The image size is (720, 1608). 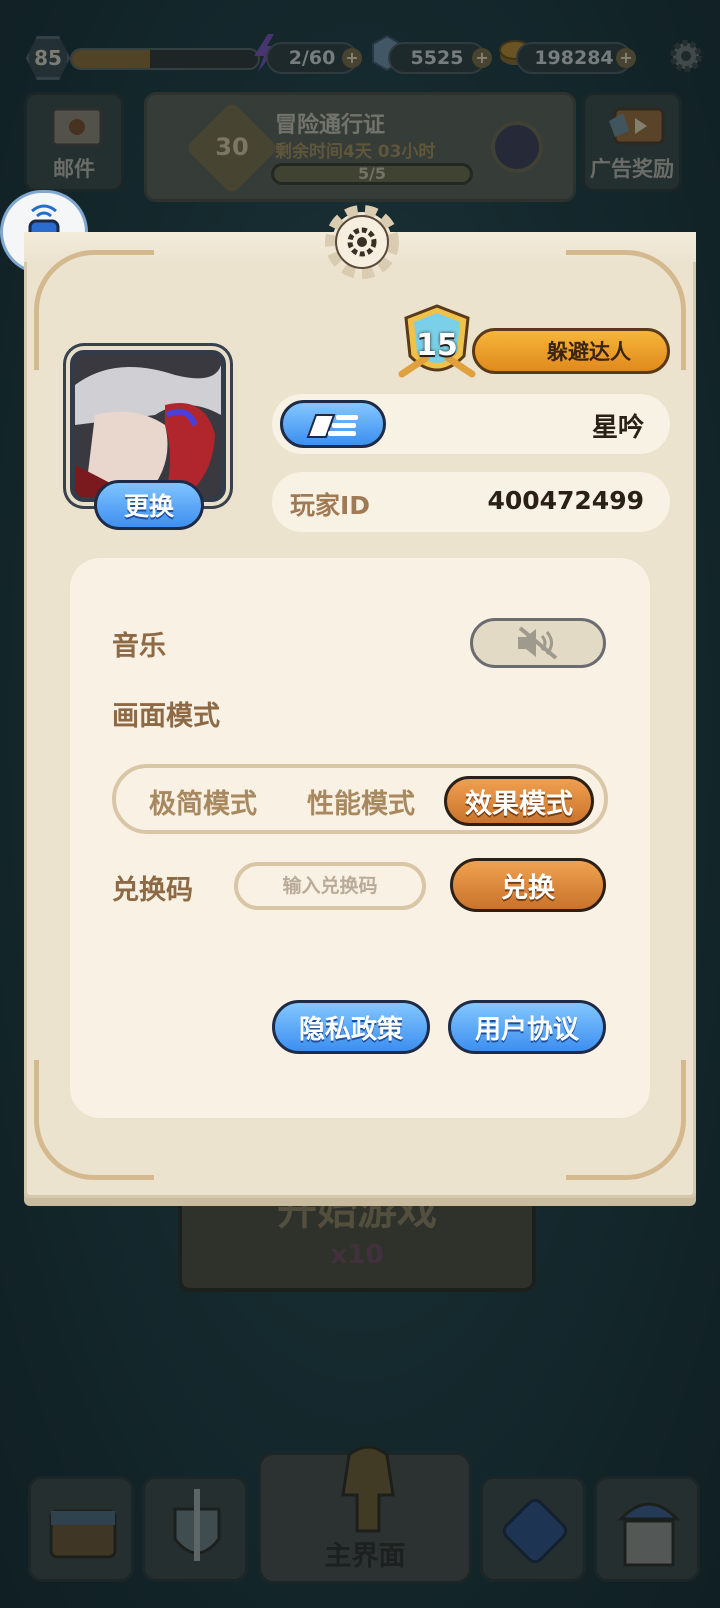 I want to click on change-avatar-button: 更换, so click(x=149, y=505).